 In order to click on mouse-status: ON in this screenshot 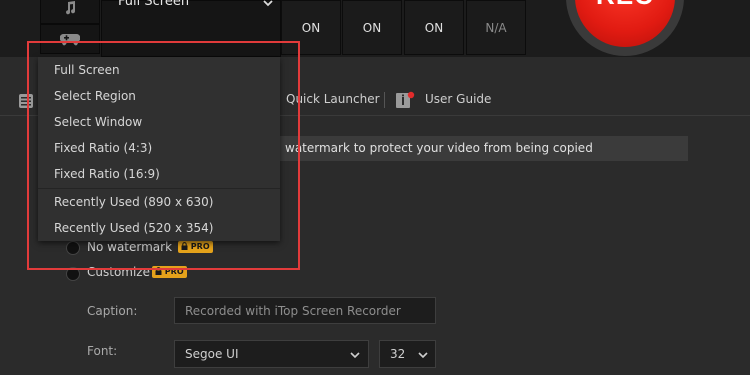, I will do `click(434, 27)`.